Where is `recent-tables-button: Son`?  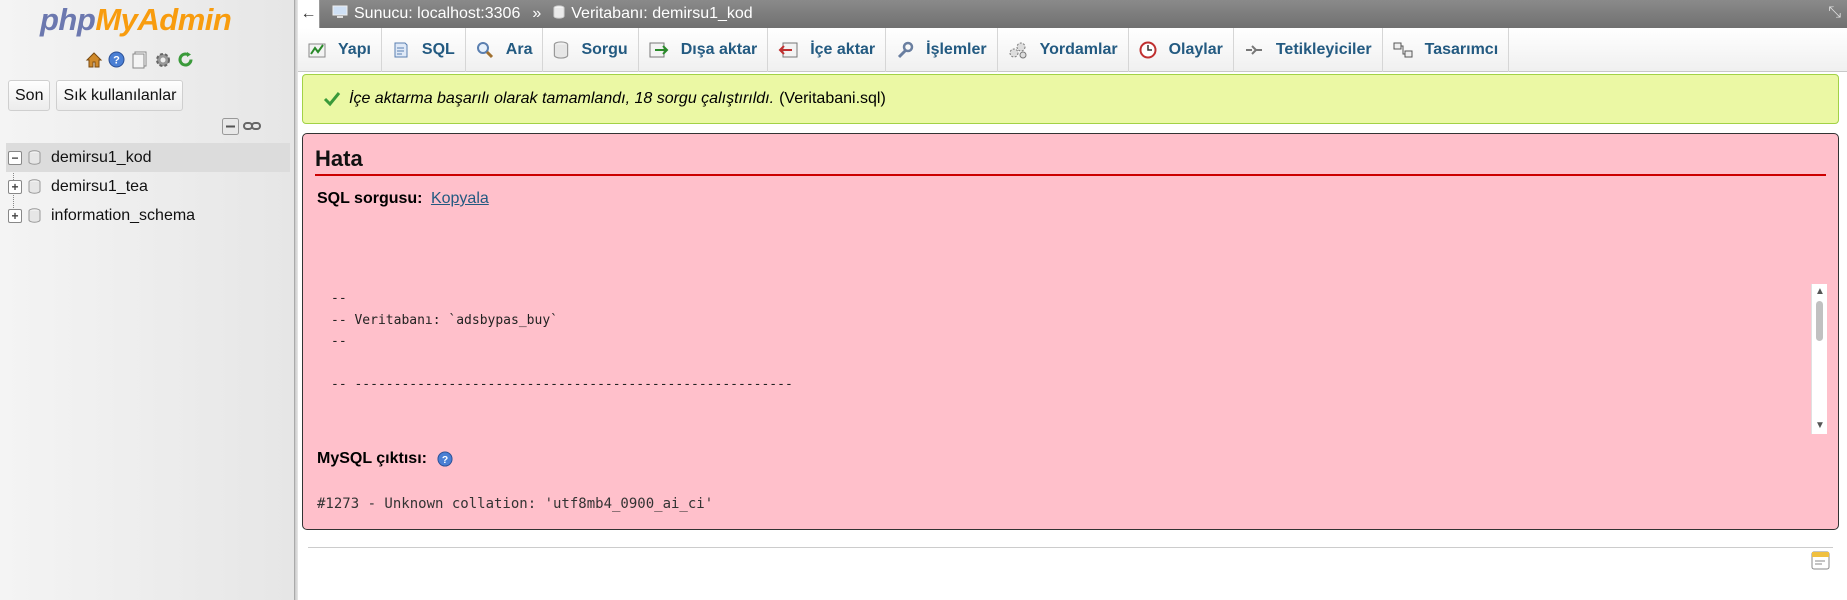
recent-tables-button: Son is located at coordinates (29, 95).